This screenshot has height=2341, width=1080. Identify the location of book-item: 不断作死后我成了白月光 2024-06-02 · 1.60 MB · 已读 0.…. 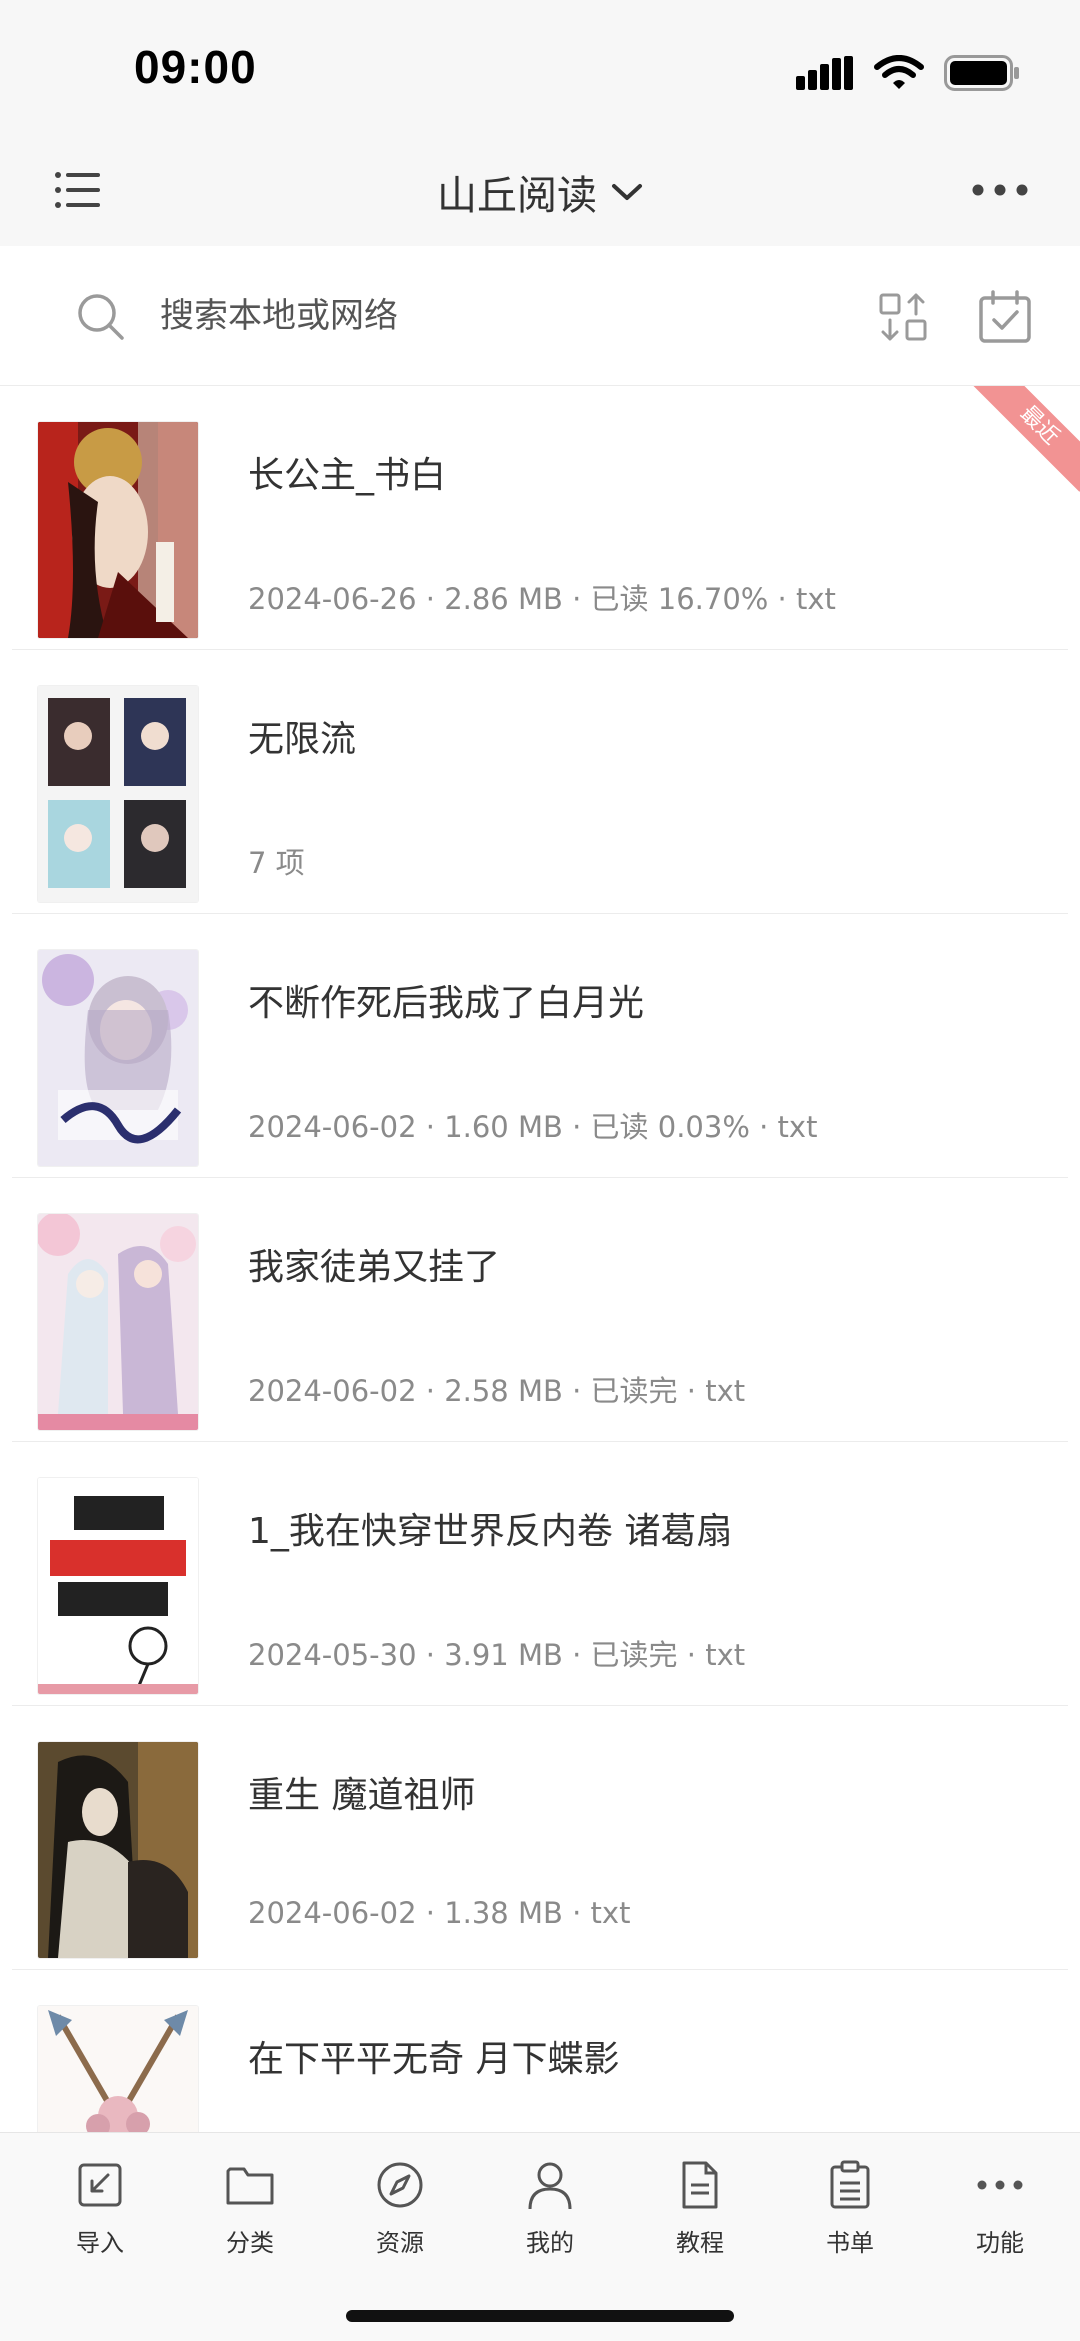
(540, 1046).